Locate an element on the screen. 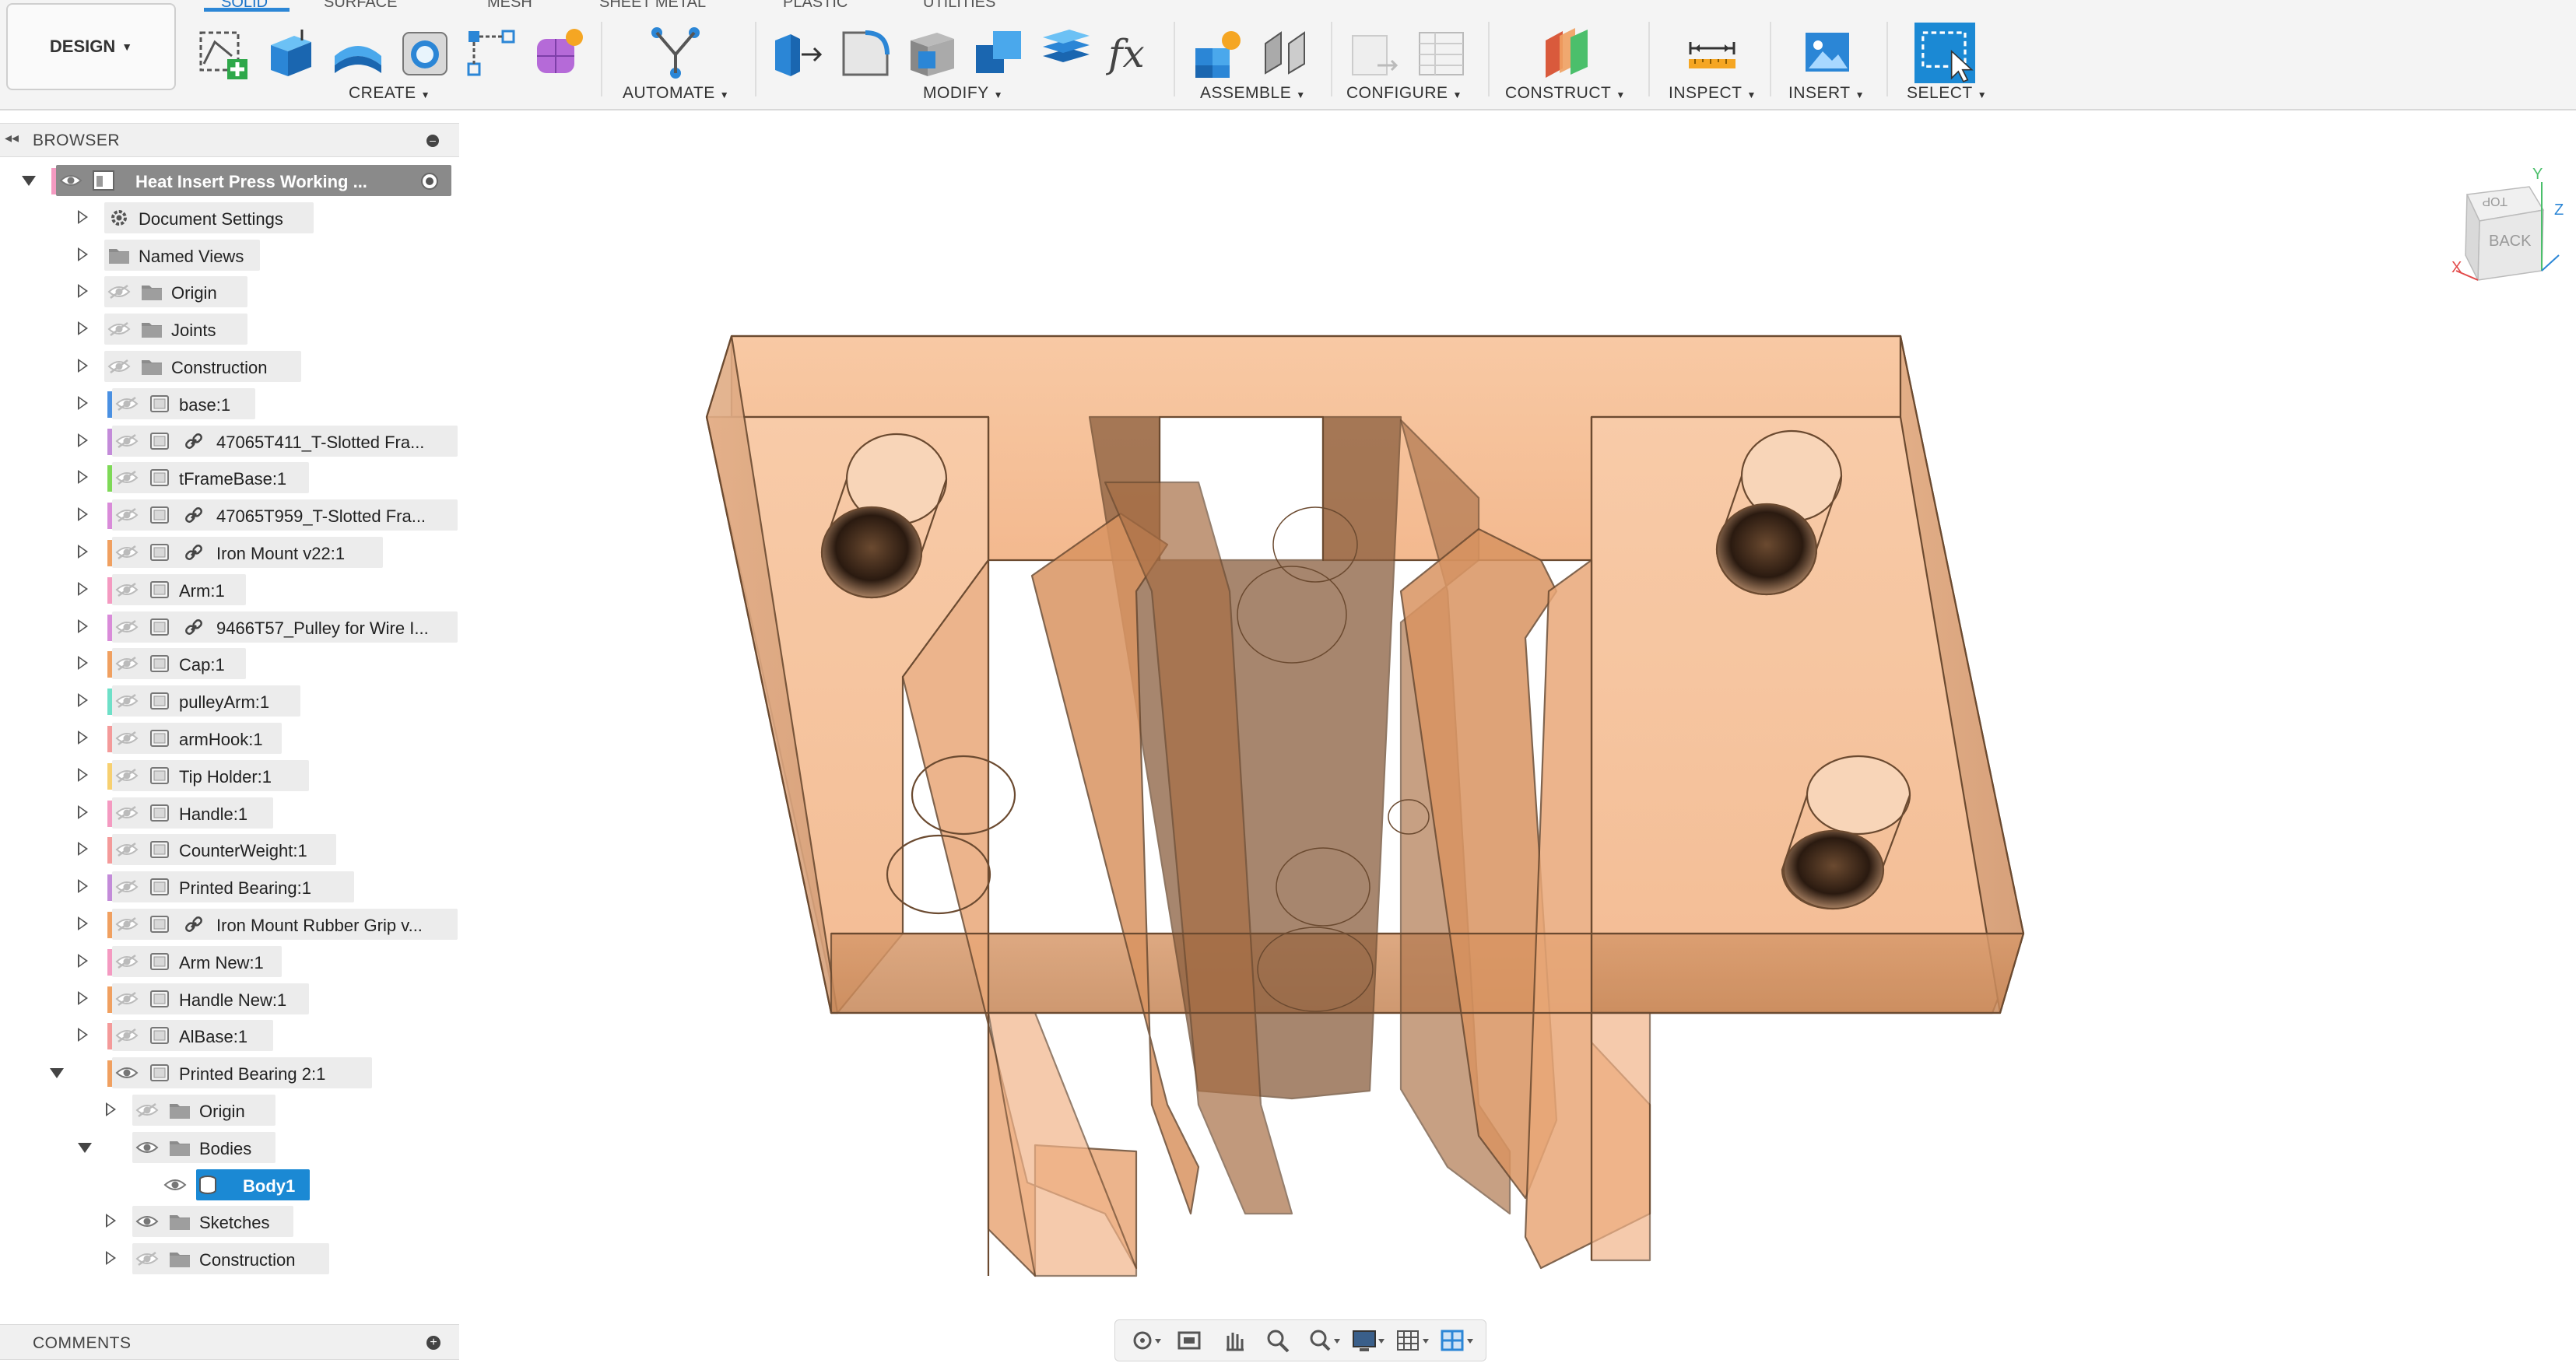  tree-item: CounterWeight:1 is located at coordinates (230, 850).